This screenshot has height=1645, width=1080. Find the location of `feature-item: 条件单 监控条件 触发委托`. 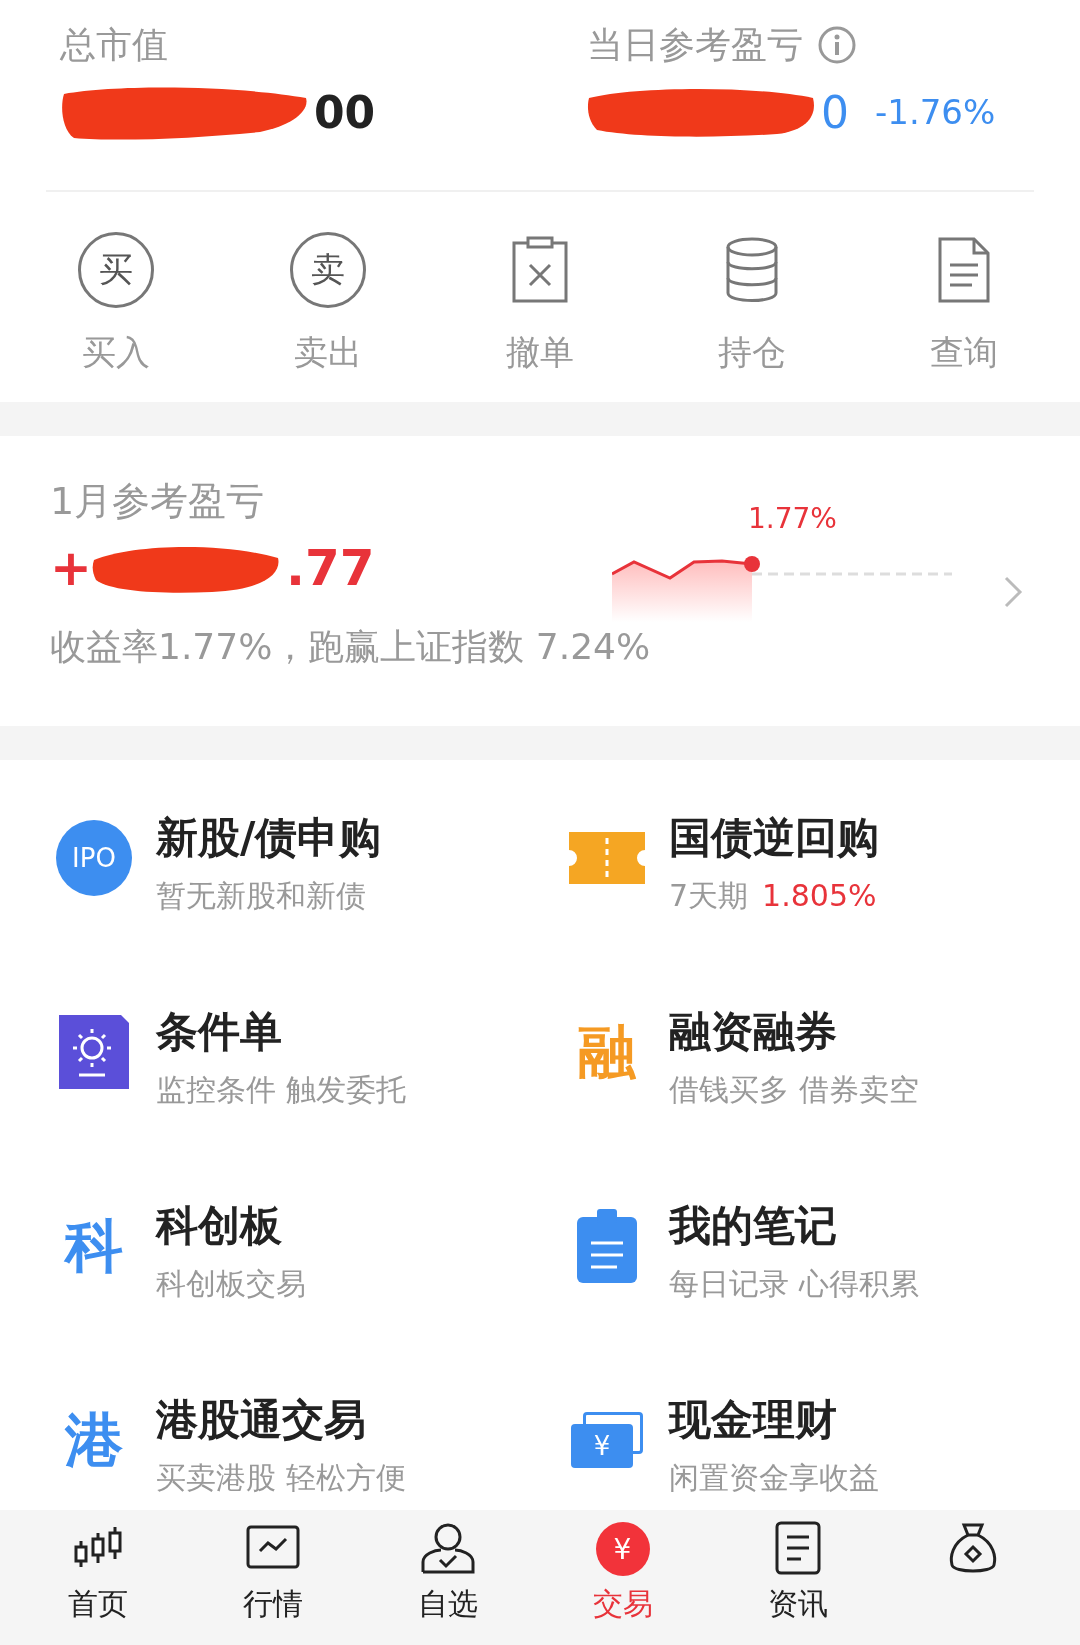

feature-item: 条件单 监控条件 触发委托 is located at coordinates (310, 1101).